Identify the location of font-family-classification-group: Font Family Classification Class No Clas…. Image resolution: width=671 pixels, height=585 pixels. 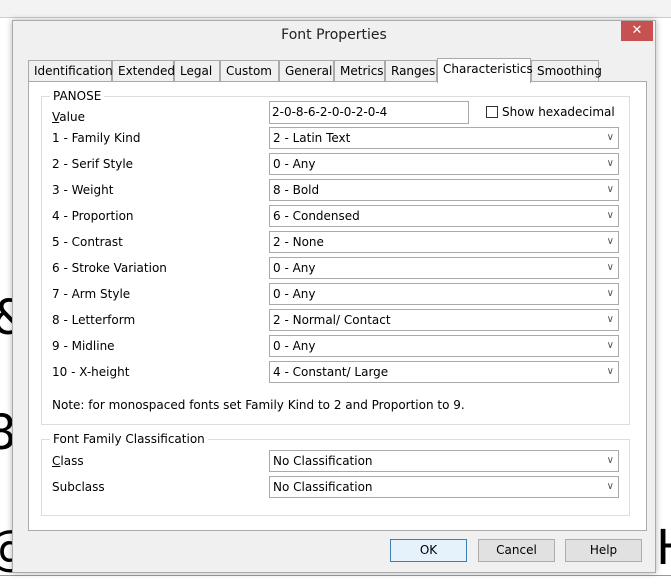
(335, 474).